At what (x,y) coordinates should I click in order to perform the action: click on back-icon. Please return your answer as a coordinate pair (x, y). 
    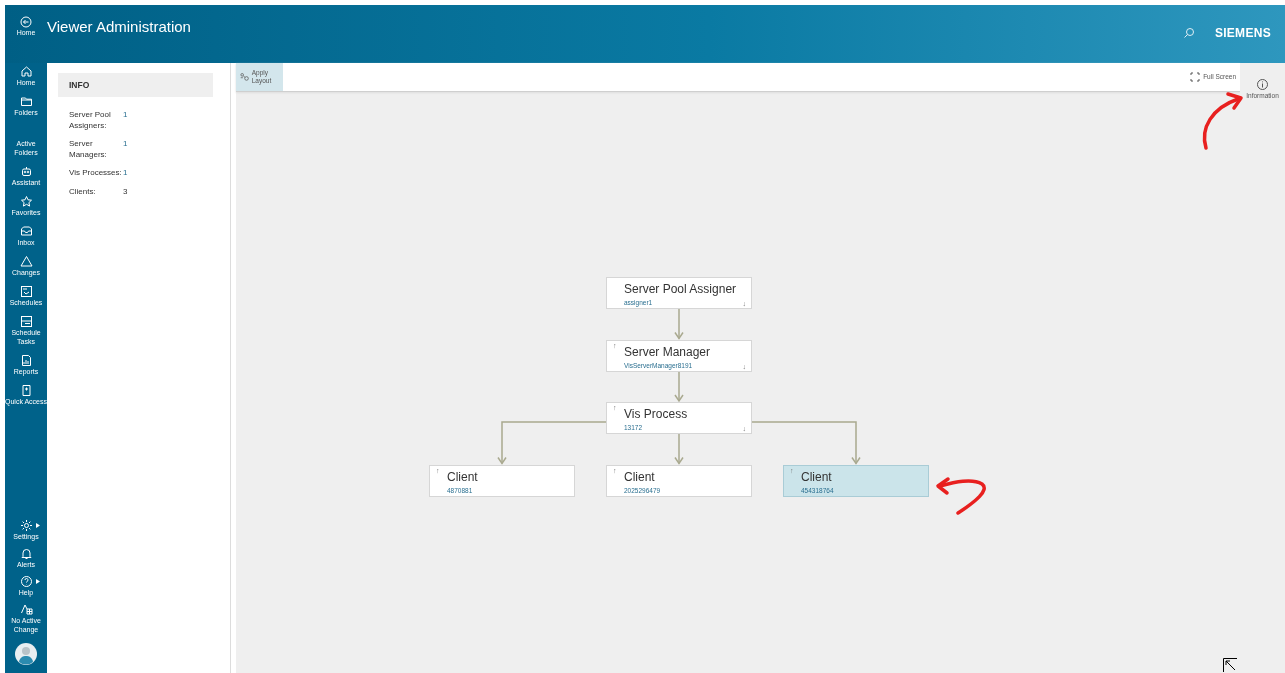
    Looking at the image, I should click on (26, 22).